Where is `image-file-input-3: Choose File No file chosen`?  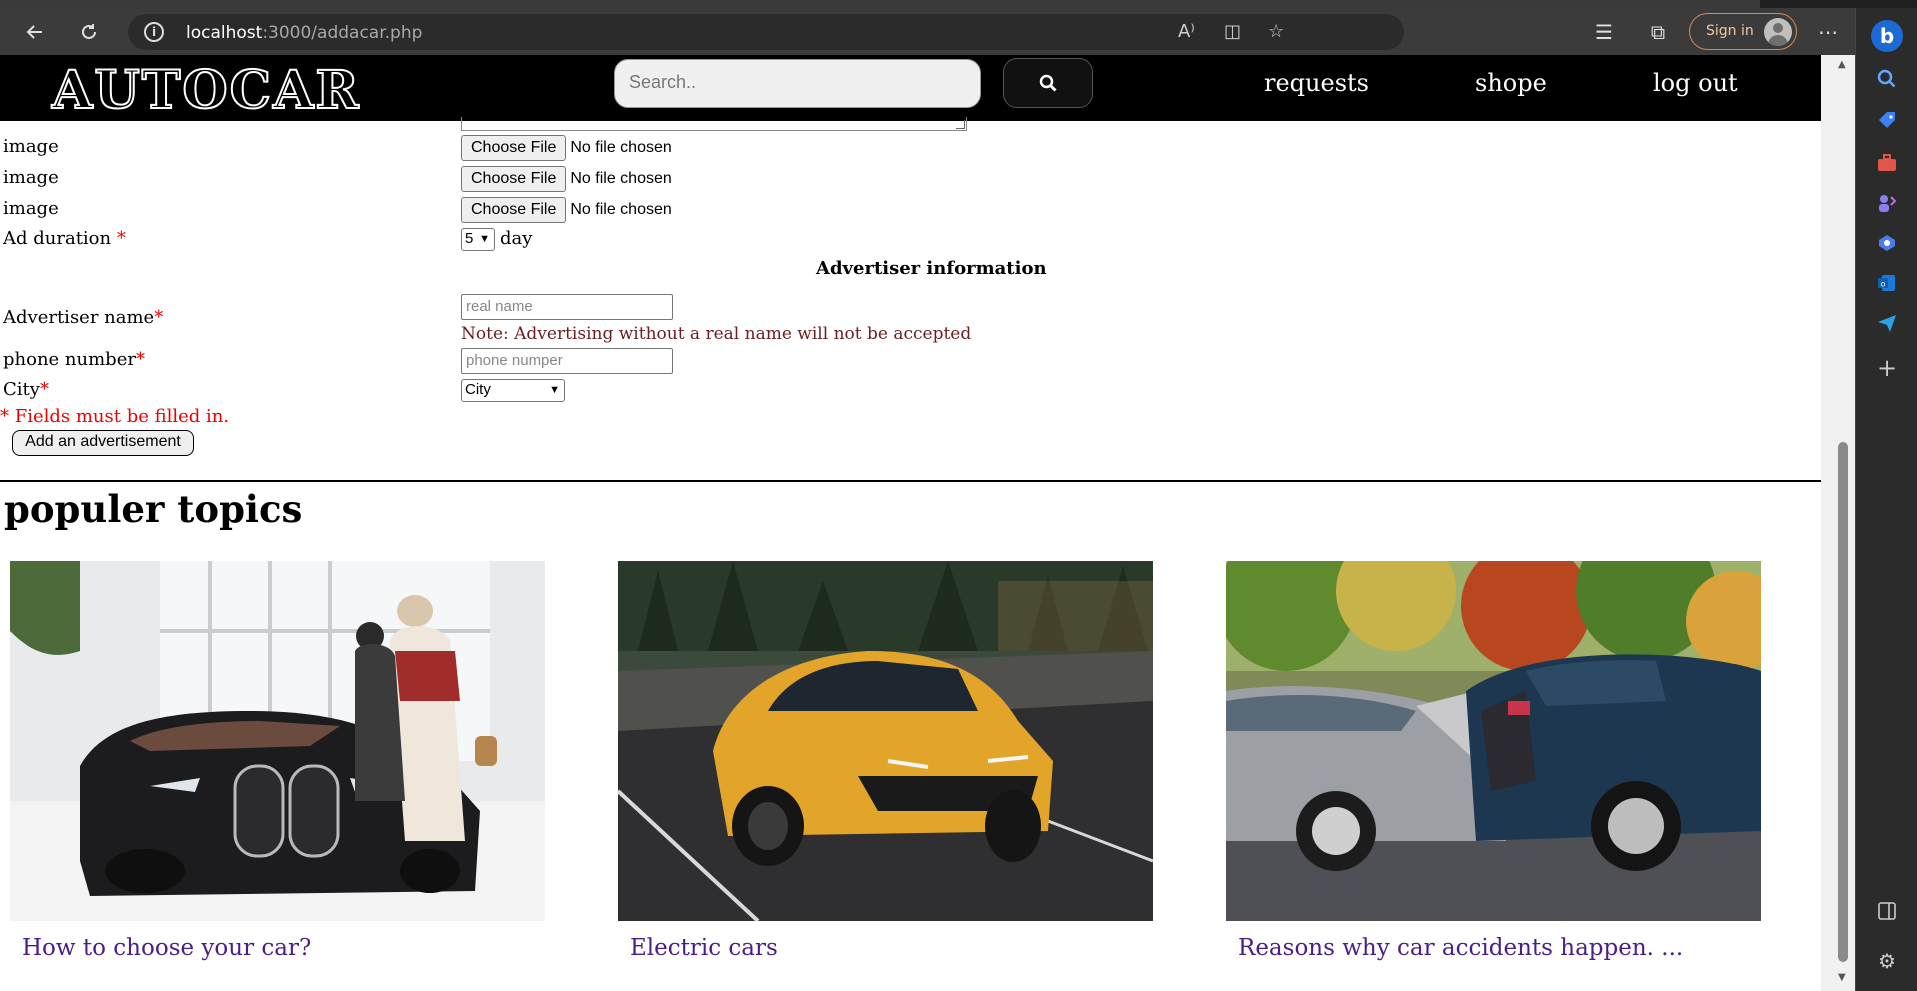 image-file-input-3: Choose File No file chosen is located at coordinates (566, 210).